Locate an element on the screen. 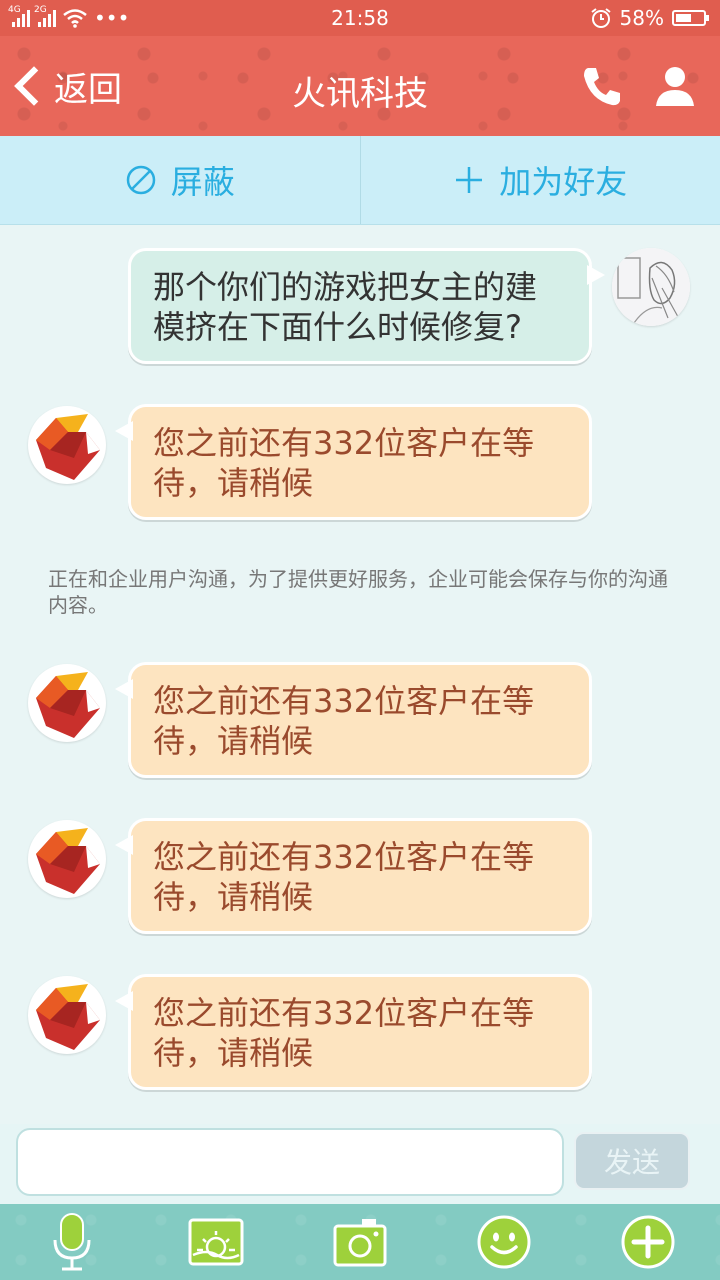 Image resolution: width=720 pixels, height=1280 pixels. sketch-portrait-icon is located at coordinates (651, 287).